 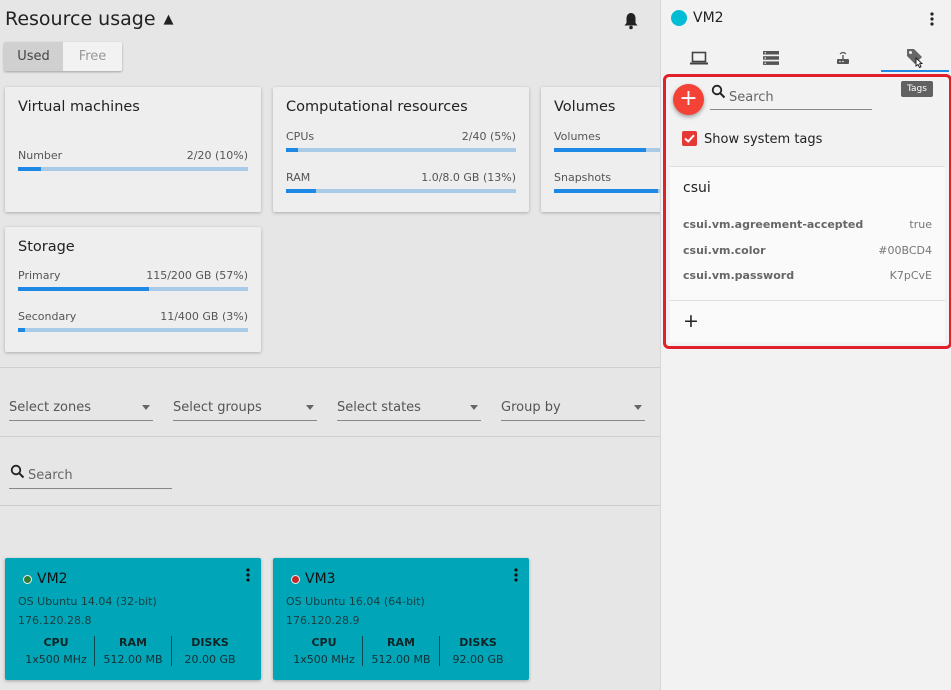 I want to click on metric-cpus: CPUs 2/40 (5%), so click(x=401, y=141).